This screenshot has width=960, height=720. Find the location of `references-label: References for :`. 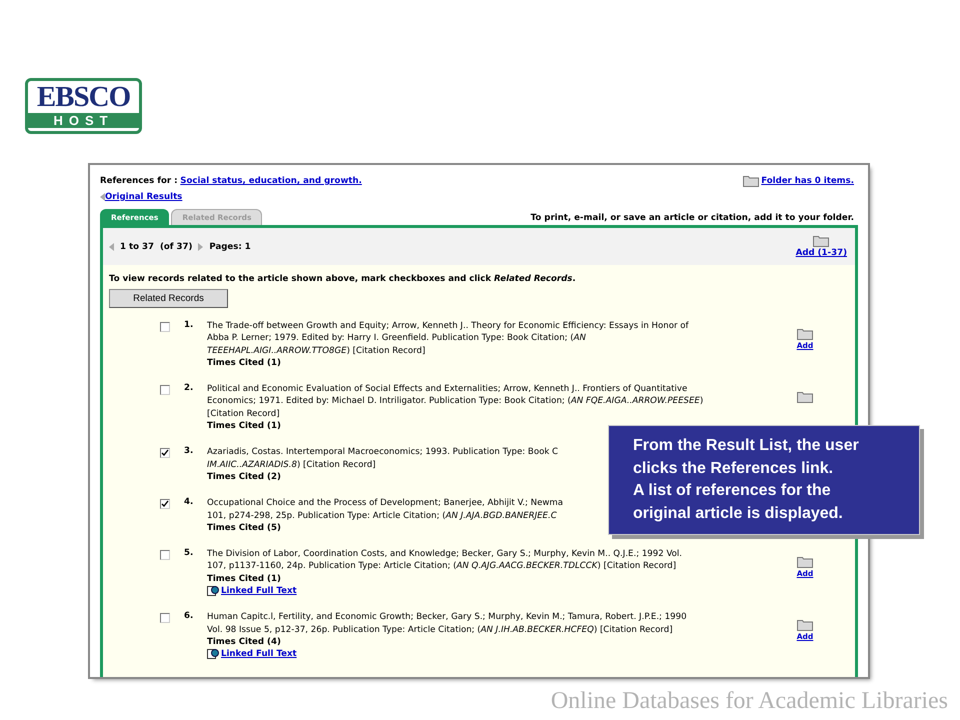

references-label: References for : is located at coordinates (139, 181).